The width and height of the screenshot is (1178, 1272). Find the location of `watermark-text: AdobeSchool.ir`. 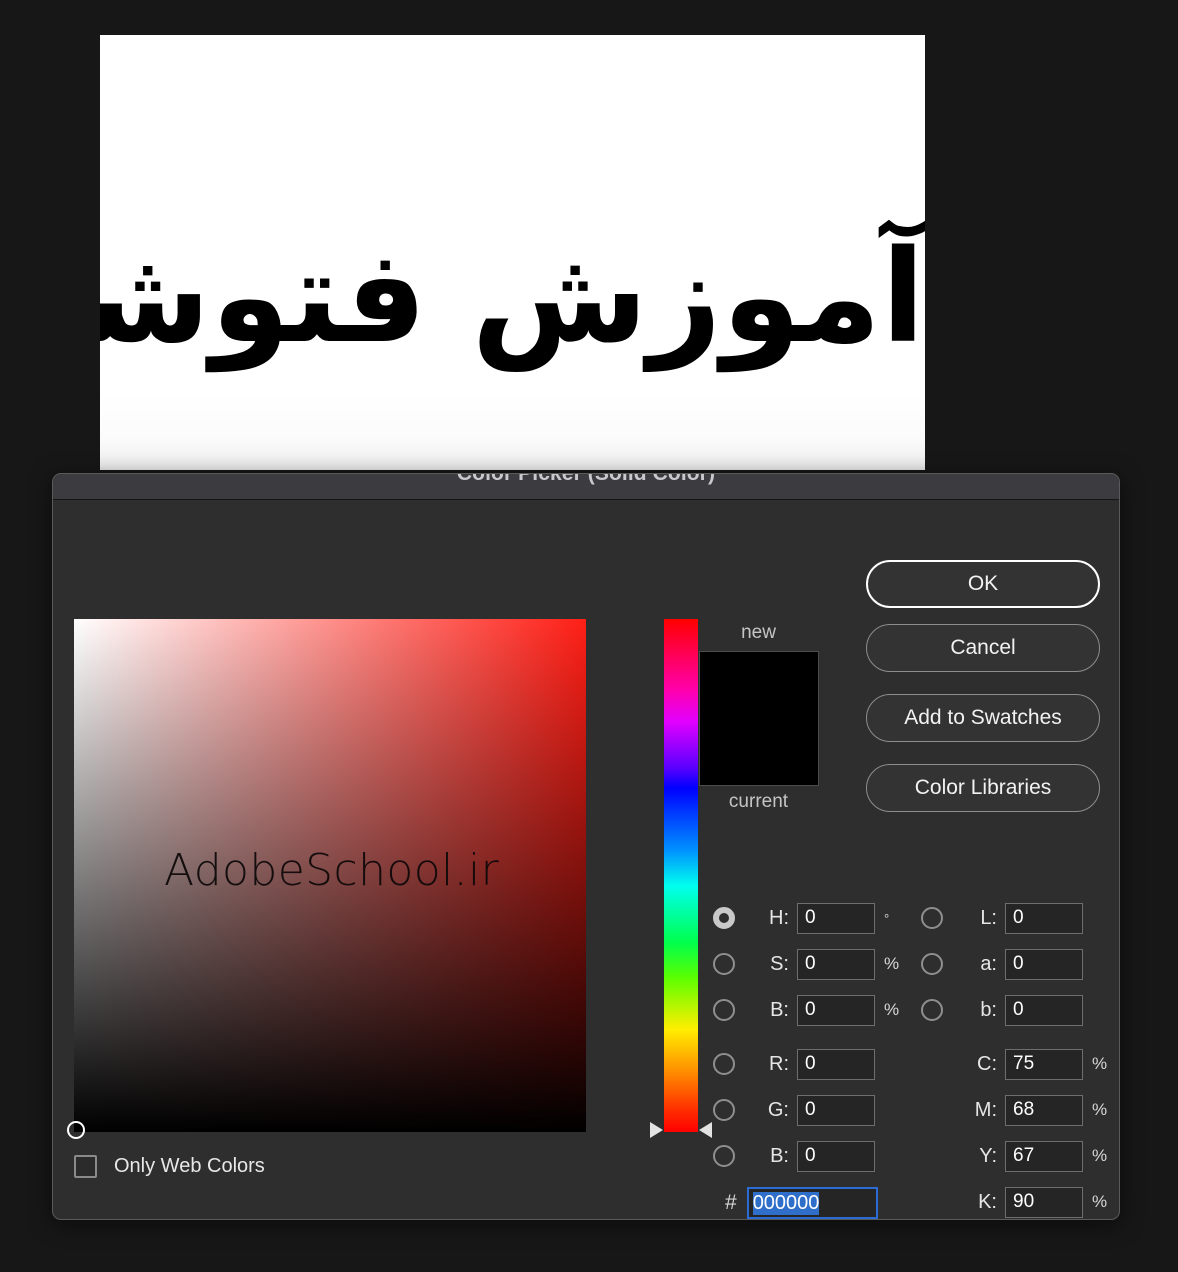

watermark-text: AdobeSchool.ir is located at coordinates (332, 870).